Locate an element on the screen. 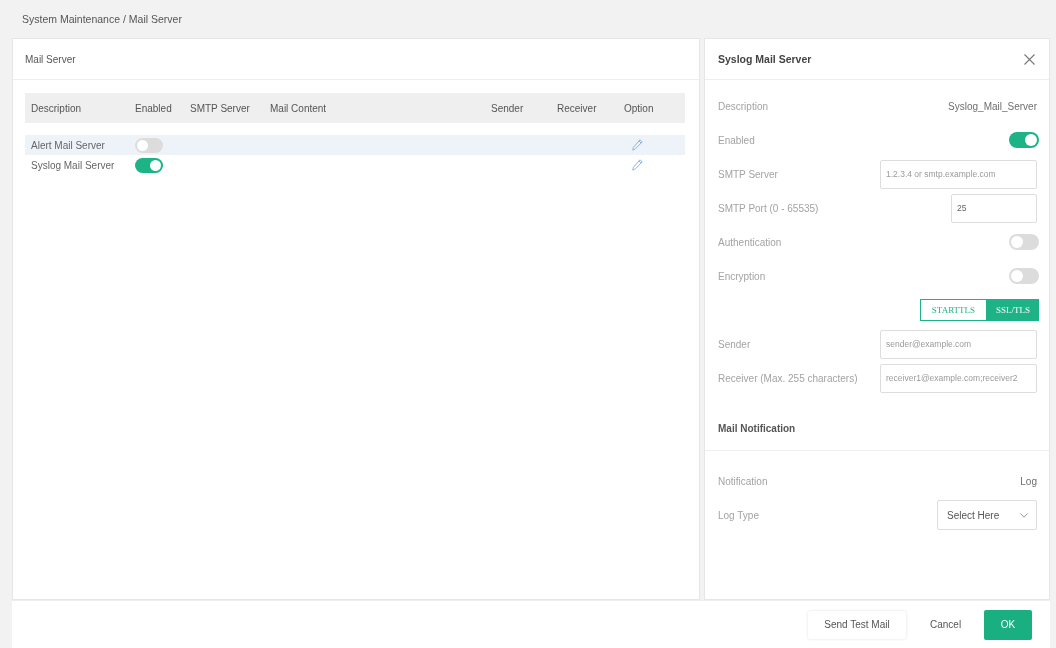 This screenshot has width=1056, height=648. input-field: 1.2.3.4 or smtp.example.com is located at coordinates (958, 174).